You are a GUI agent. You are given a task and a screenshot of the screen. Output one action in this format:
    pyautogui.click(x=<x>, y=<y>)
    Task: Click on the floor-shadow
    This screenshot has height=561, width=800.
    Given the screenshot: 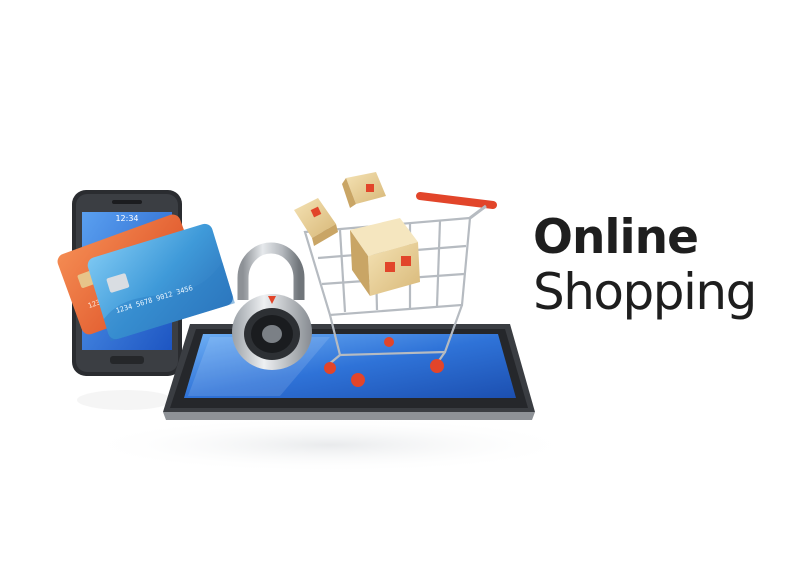 What is the action you would take?
    pyautogui.click(x=330, y=445)
    